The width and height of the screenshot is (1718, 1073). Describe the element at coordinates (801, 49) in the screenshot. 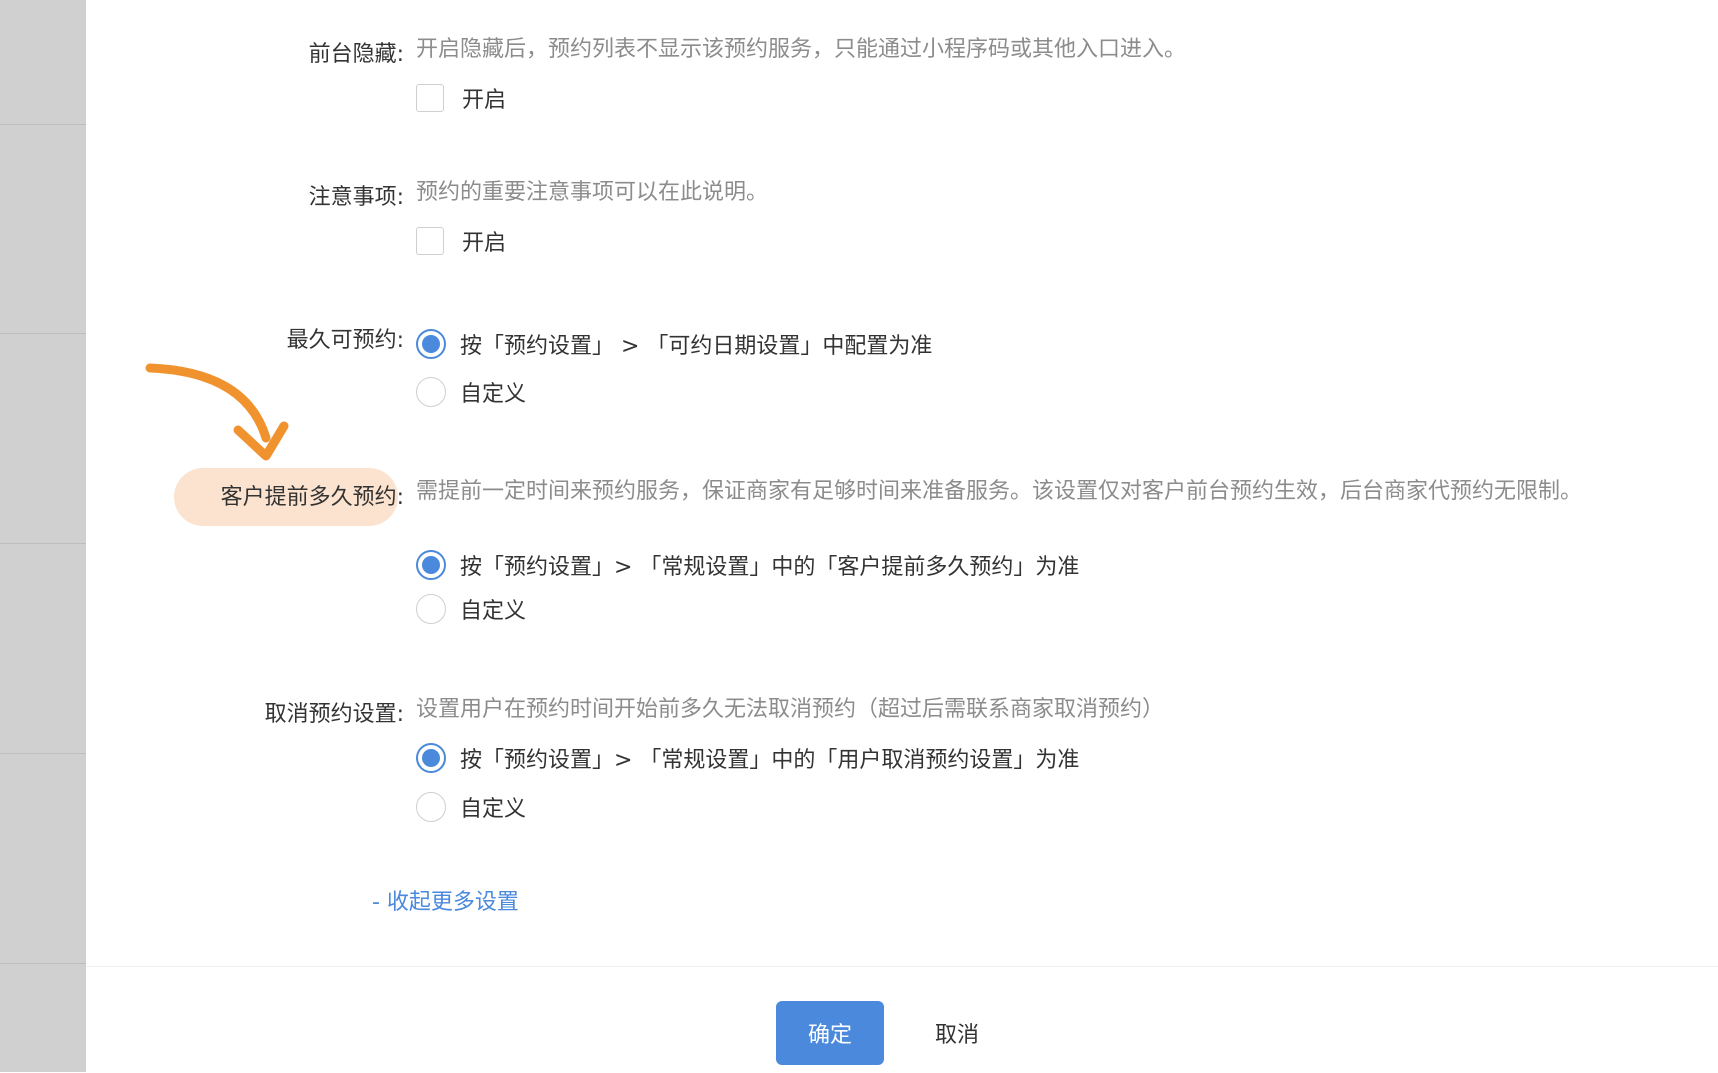

I see `hide-desc: 开启隐藏后，预约列表不显示该预约服务，只能通过小程序码或其他入口进入。` at that location.